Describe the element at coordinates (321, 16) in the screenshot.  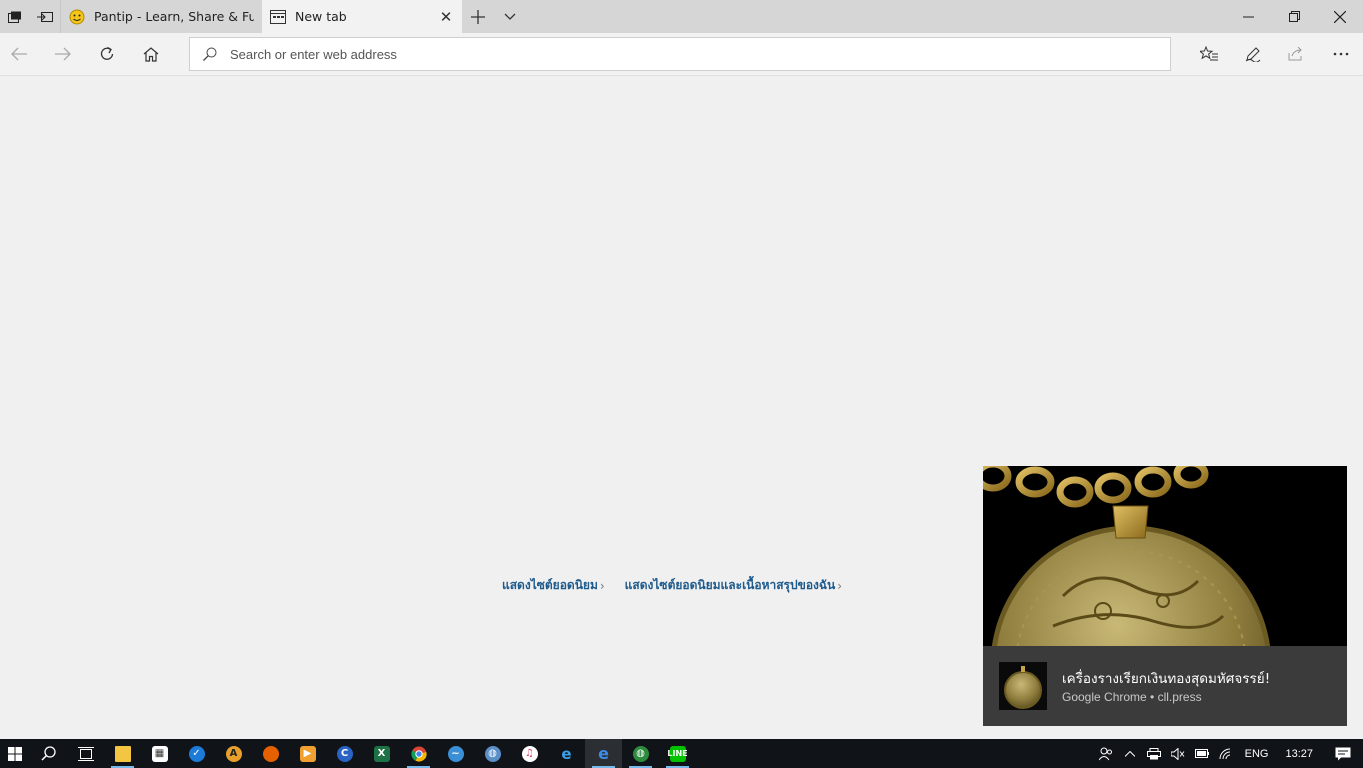
I see `tab-title: New tab` at that location.